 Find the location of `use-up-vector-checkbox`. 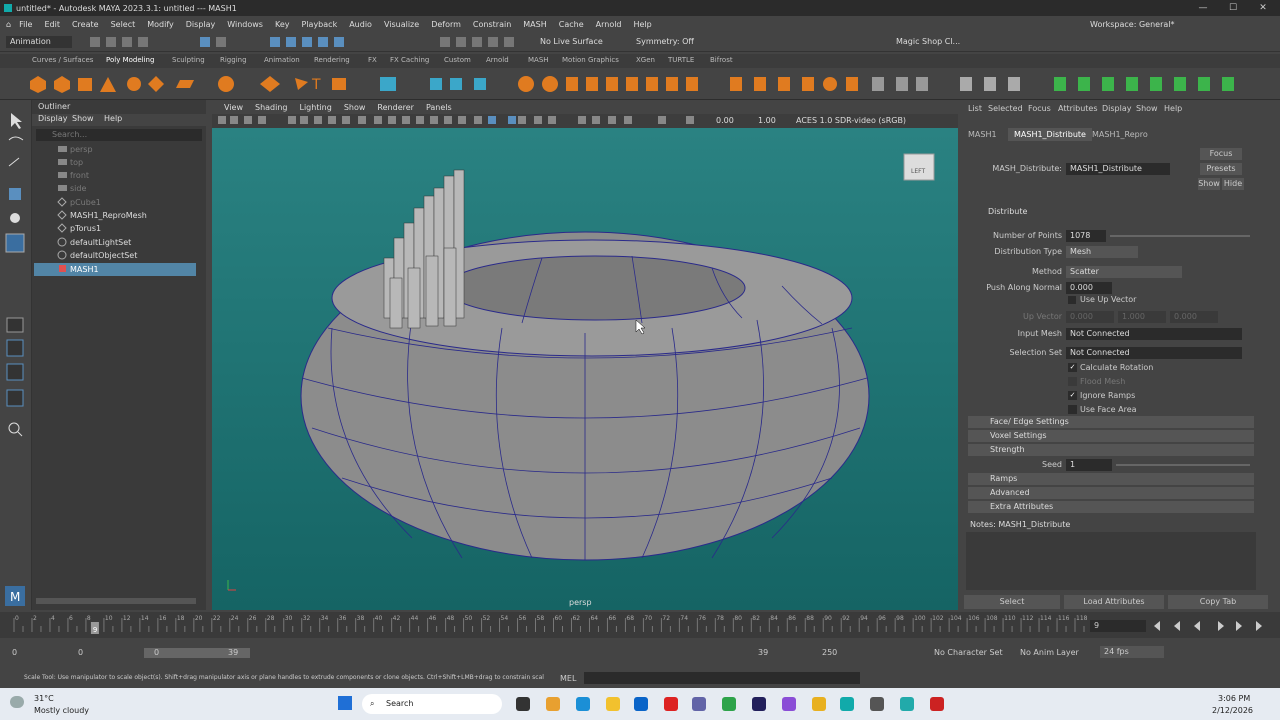

use-up-vector-checkbox is located at coordinates (1072, 300).